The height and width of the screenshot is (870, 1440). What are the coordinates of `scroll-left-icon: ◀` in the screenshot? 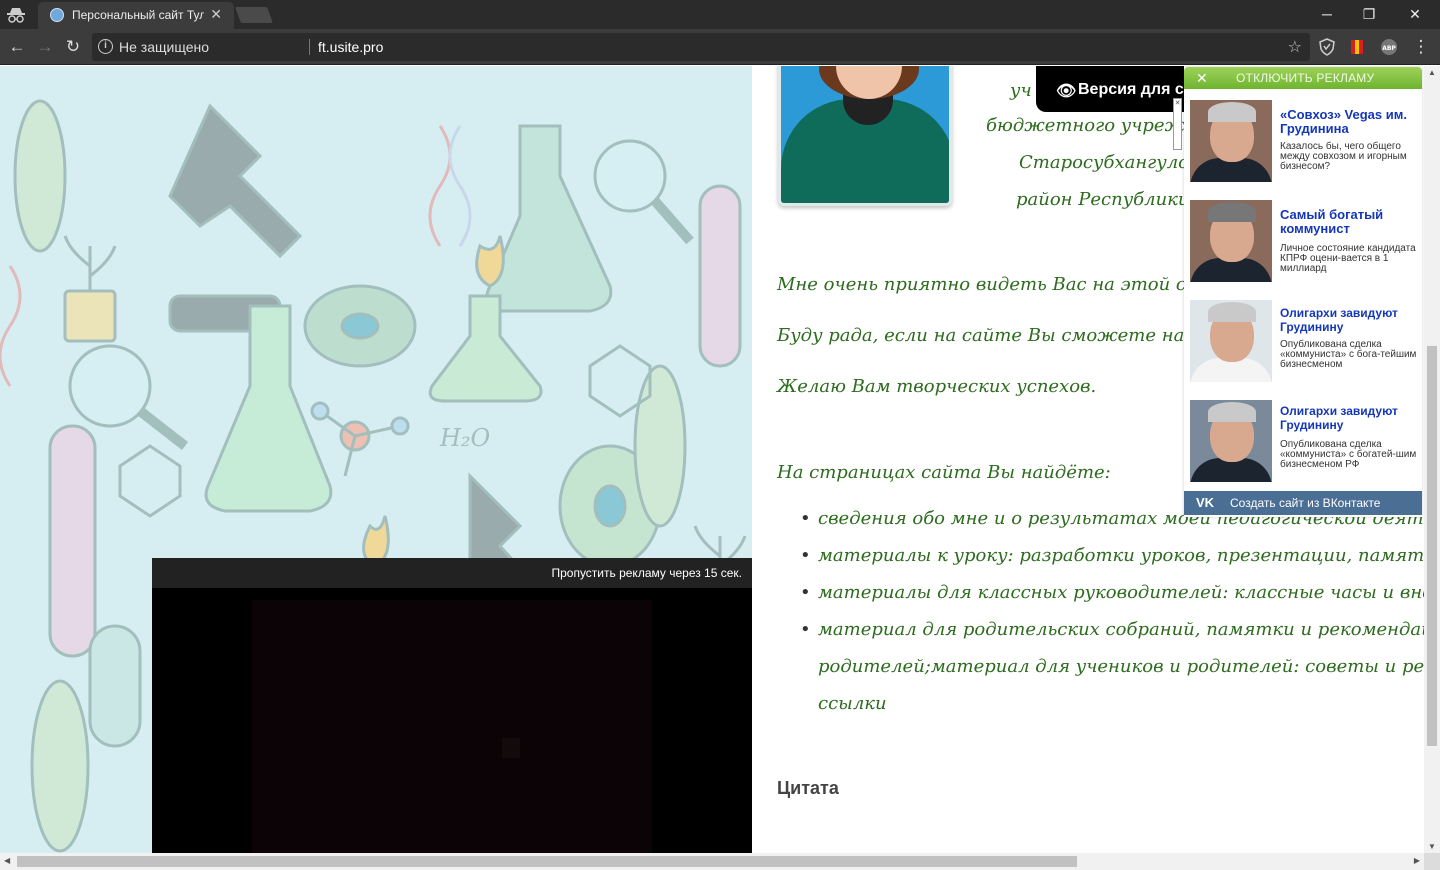 It's located at (7, 860).